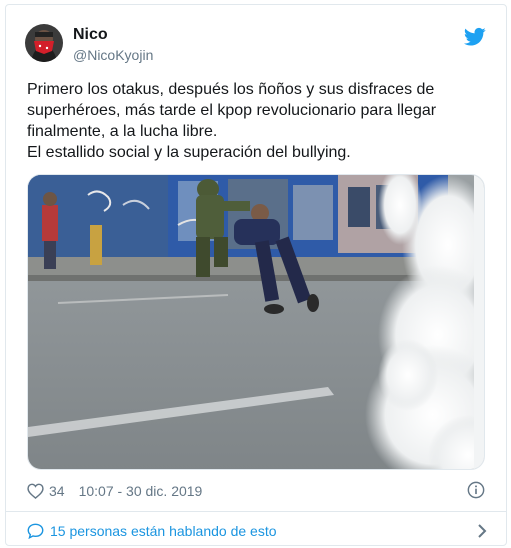 This screenshot has height=548, width=511. What do you see at coordinates (44, 43) in the screenshot?
I see `avatar` at bounding box center [44, 43].